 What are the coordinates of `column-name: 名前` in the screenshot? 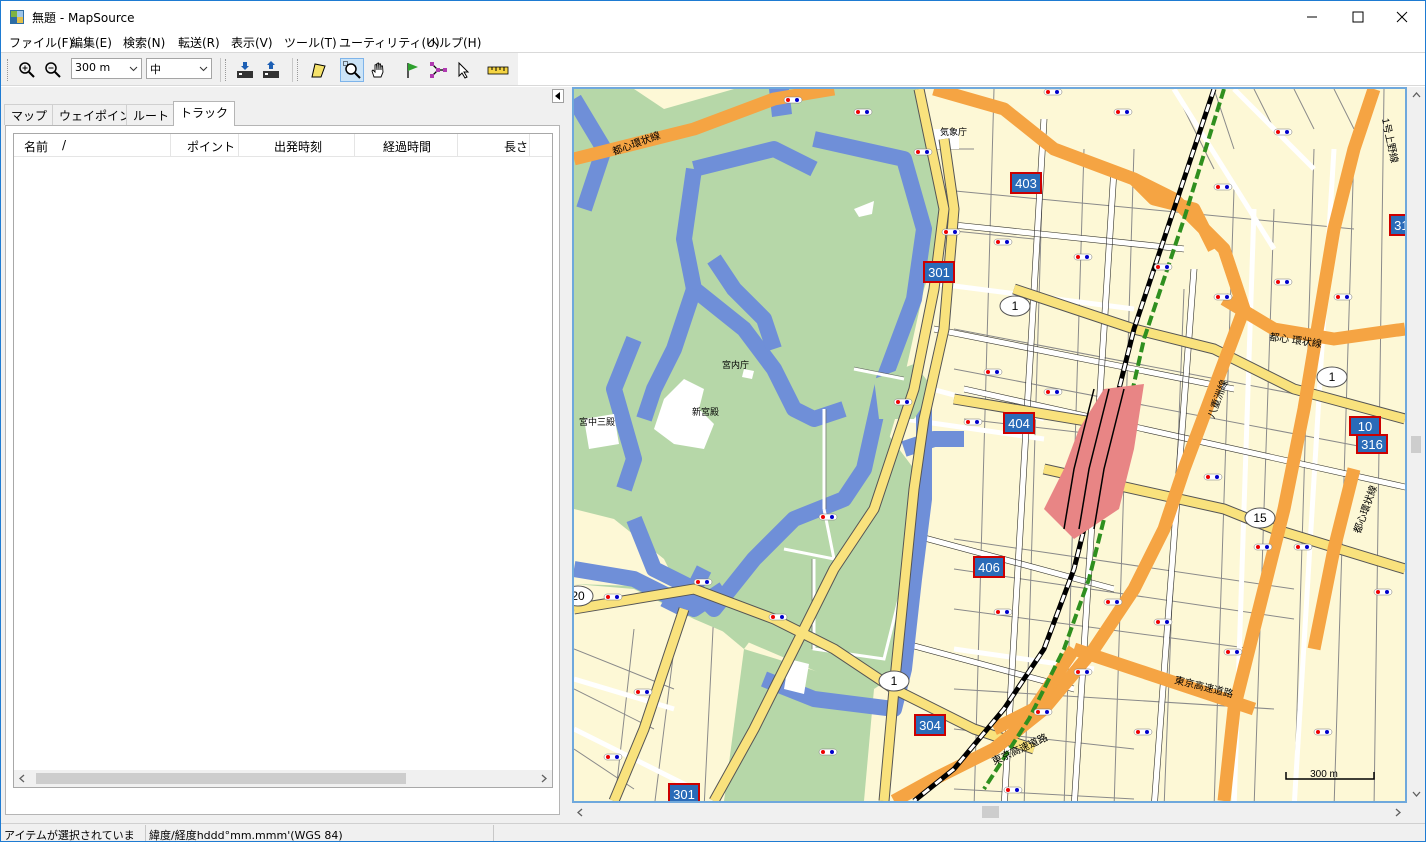 It's located at (36, 146).